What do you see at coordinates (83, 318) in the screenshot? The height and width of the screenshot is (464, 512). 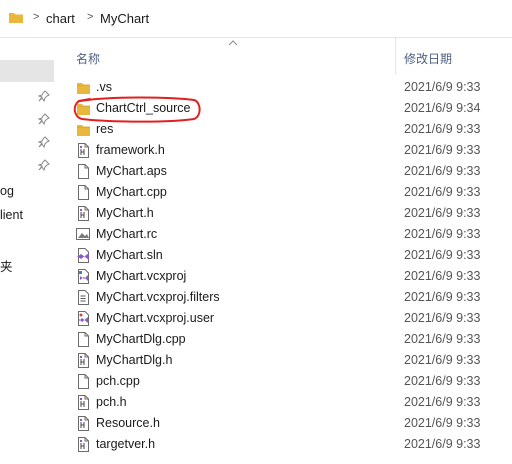 I see `user-file-icon` at bounding box center [83, 318].